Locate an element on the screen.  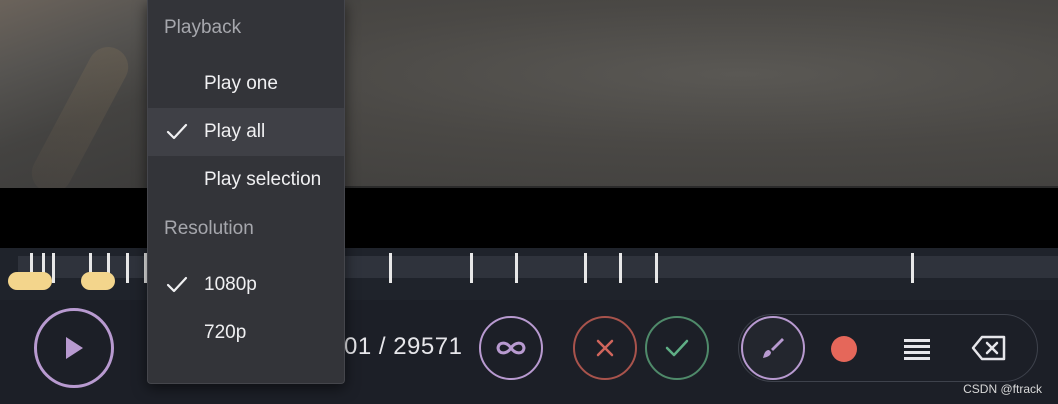
record-dot-icon is located at coordinates (844, 349).